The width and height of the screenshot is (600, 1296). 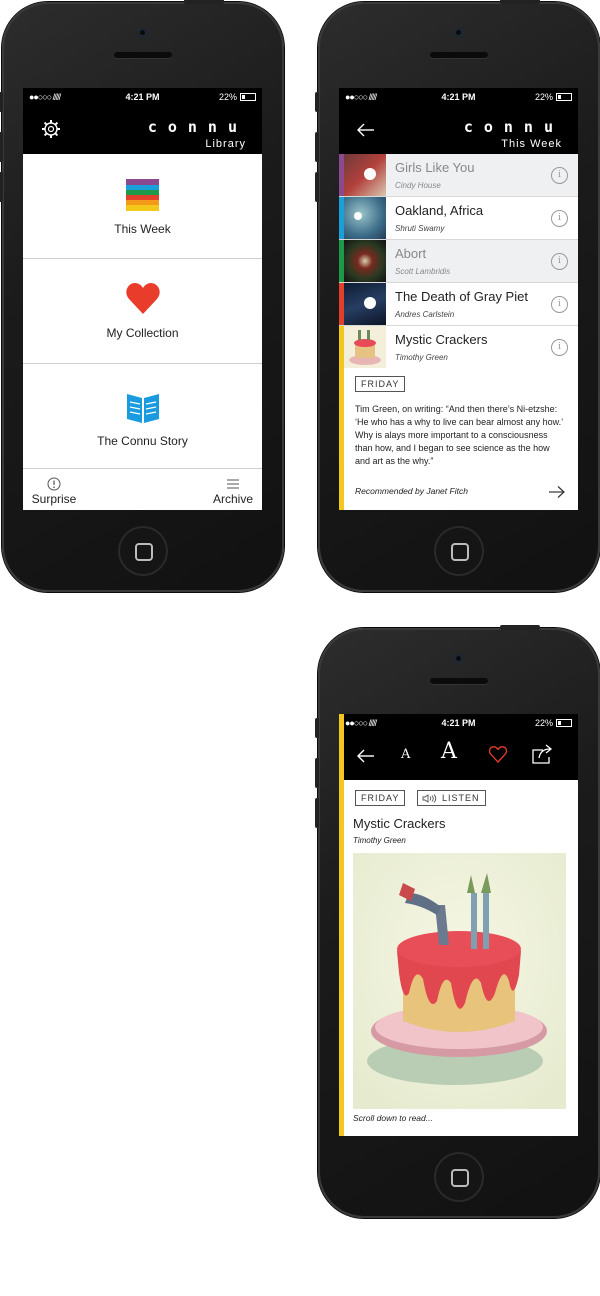 I want to click on menu-icon, so click(x=233, y=484).